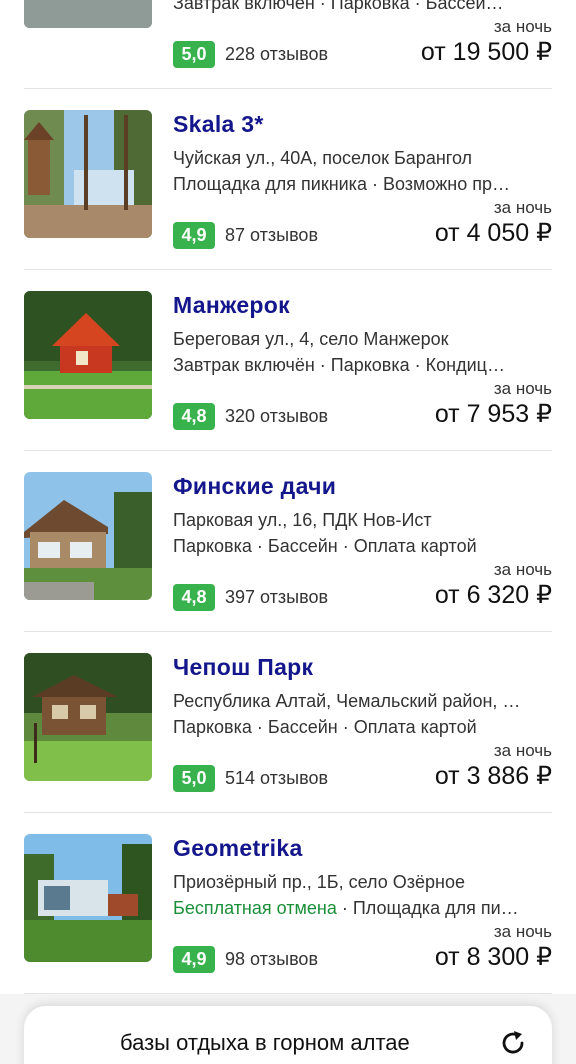 The image size is (576, 1064). I want to click on hotel-name: Чепош Парк, so click(243, 667).